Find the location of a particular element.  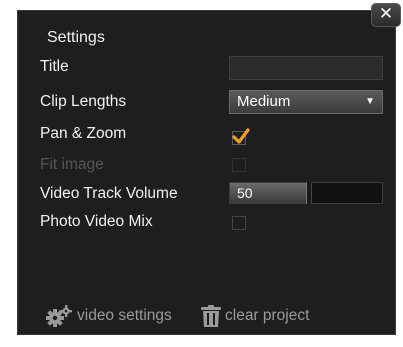

clip-lengths-label: Clip Lengths is located at coordinates (83, 101).